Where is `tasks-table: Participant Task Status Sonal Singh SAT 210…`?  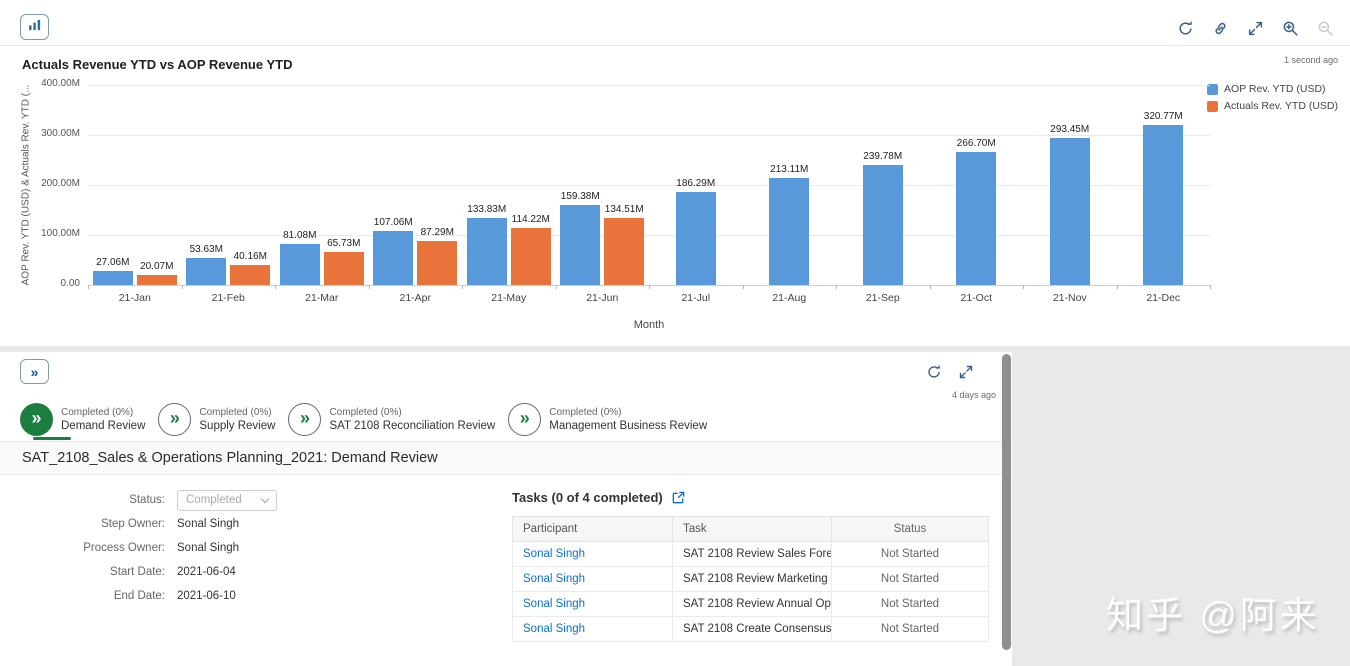 tasks-table: Participant Task Status Sonal Singh SAT 210… is located at coordinates (750, 579).